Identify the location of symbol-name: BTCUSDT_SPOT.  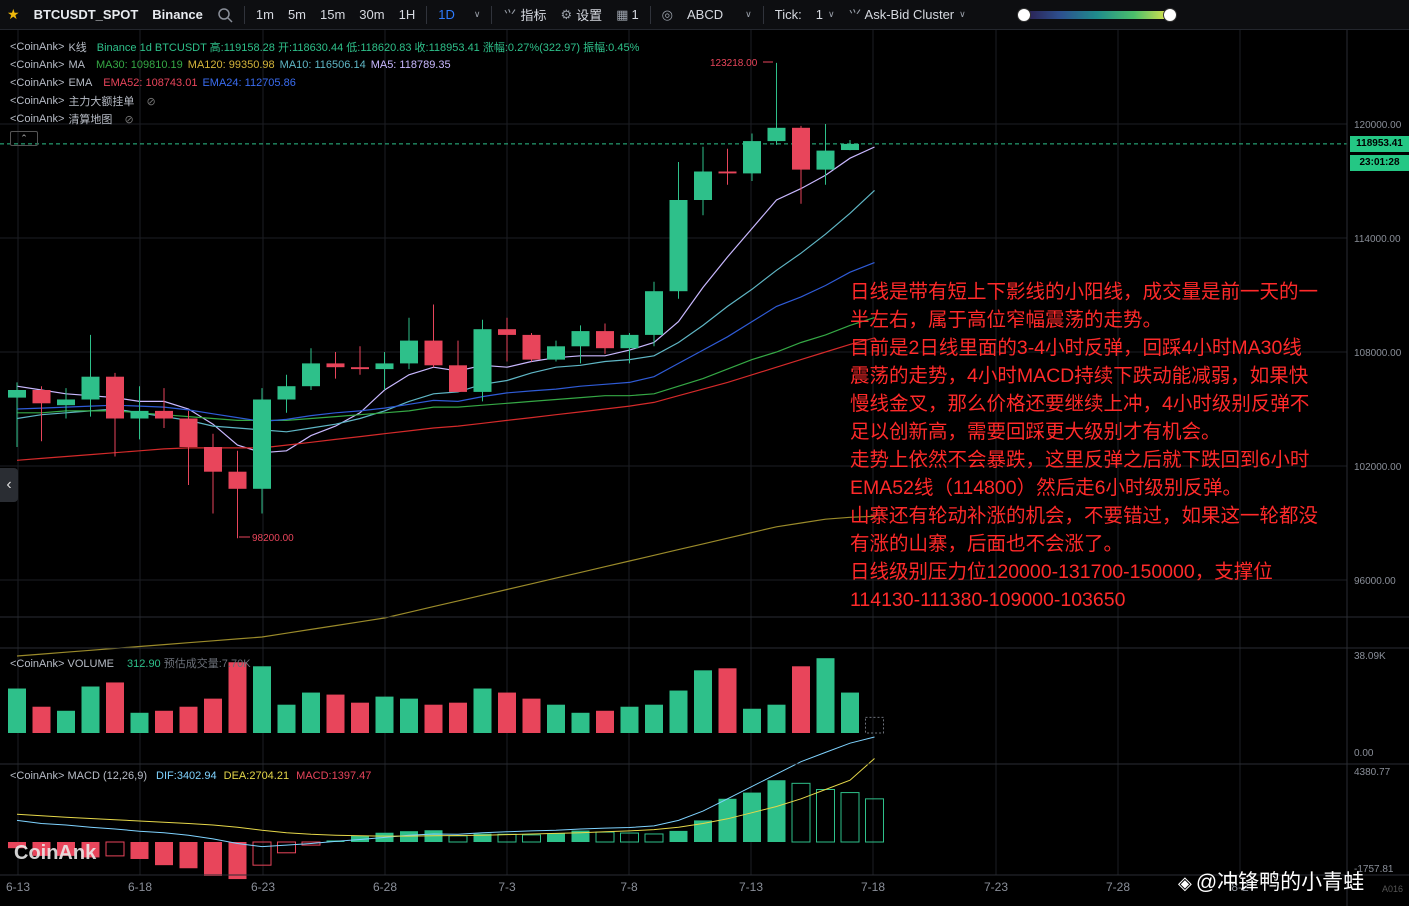
(86, 15).